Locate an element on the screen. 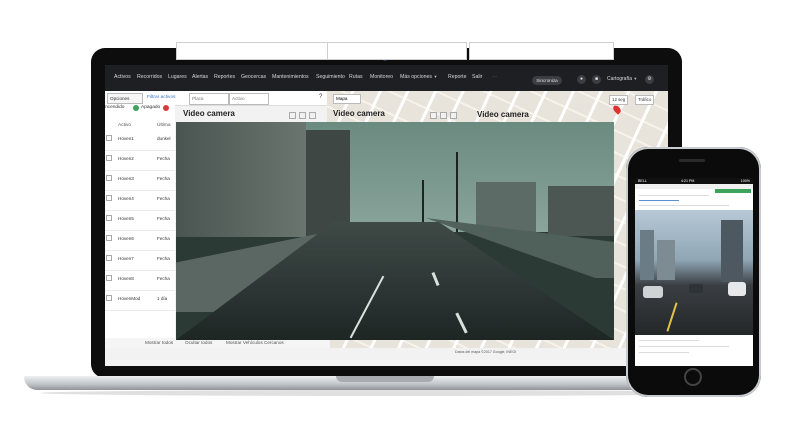  sincroniza-button: Sincroniza is located at coordinates (547, 80).